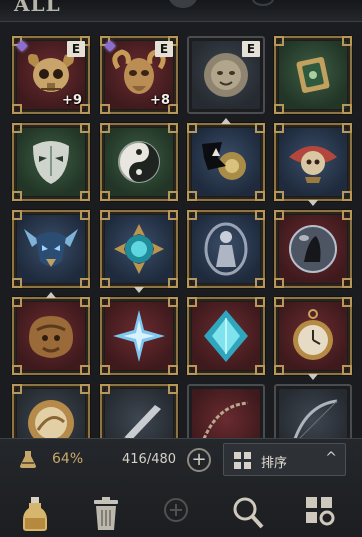  What do you see at coordinates (331, 458) in the screenshot?
I see `chevron-up-icon: ^` at bounding box center [331, 458].